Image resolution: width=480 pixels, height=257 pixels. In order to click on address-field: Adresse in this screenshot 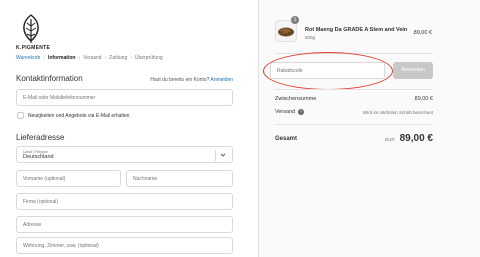, I will do `click(124, 224)`.